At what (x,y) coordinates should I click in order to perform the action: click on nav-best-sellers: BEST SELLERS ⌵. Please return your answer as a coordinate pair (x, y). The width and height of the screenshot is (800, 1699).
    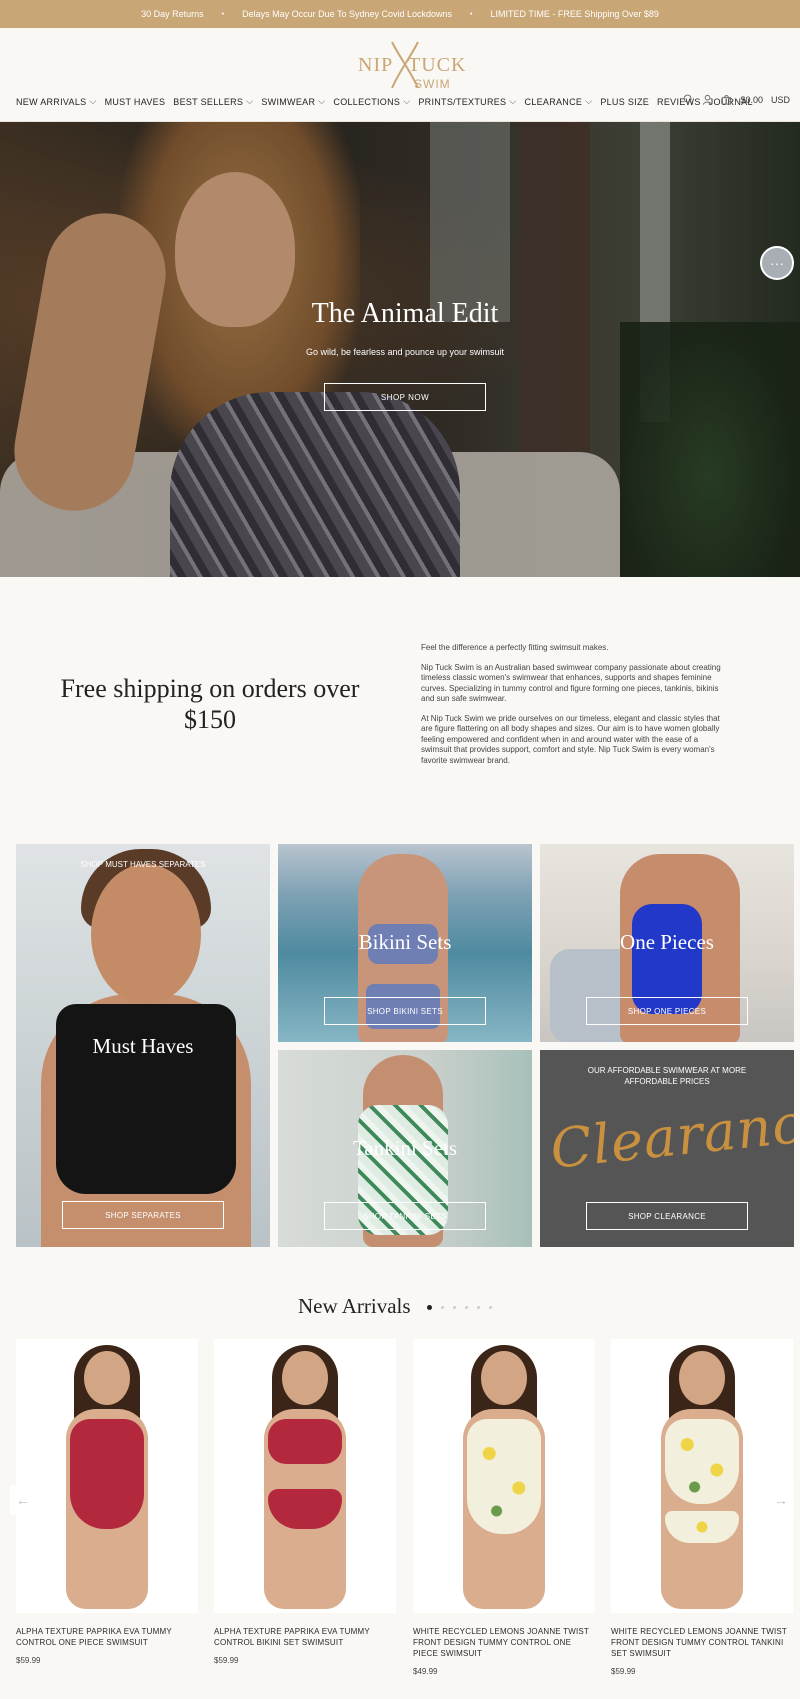
    Looking at the image, I should click on (213, 101).